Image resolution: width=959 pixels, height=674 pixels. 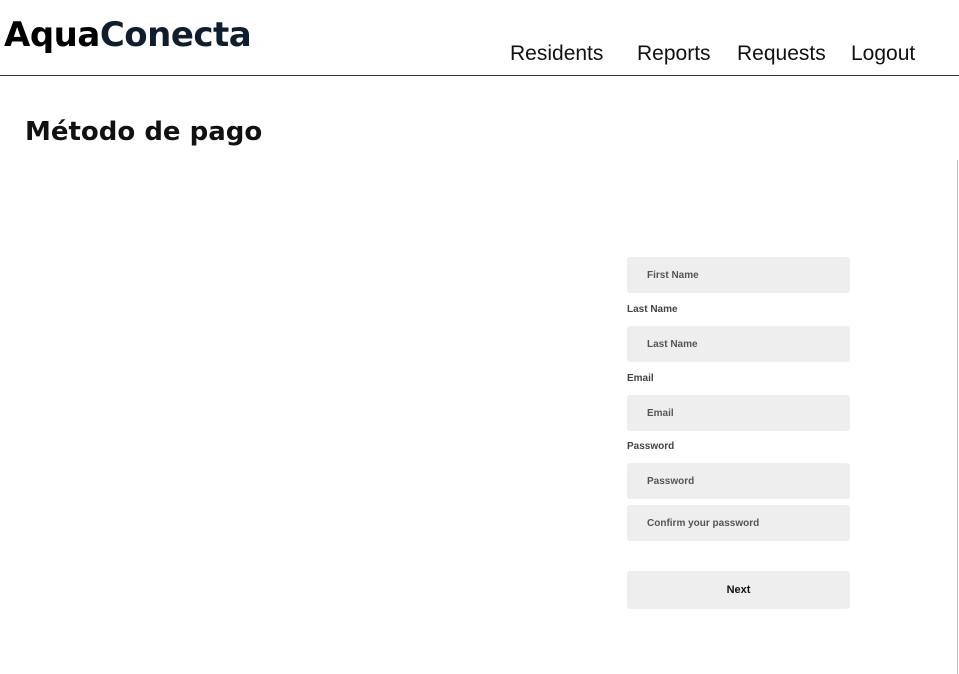 What do you see at coordinates (738, 413) in the screenshot?
I see `email-input` at bounding box center [738, 413].